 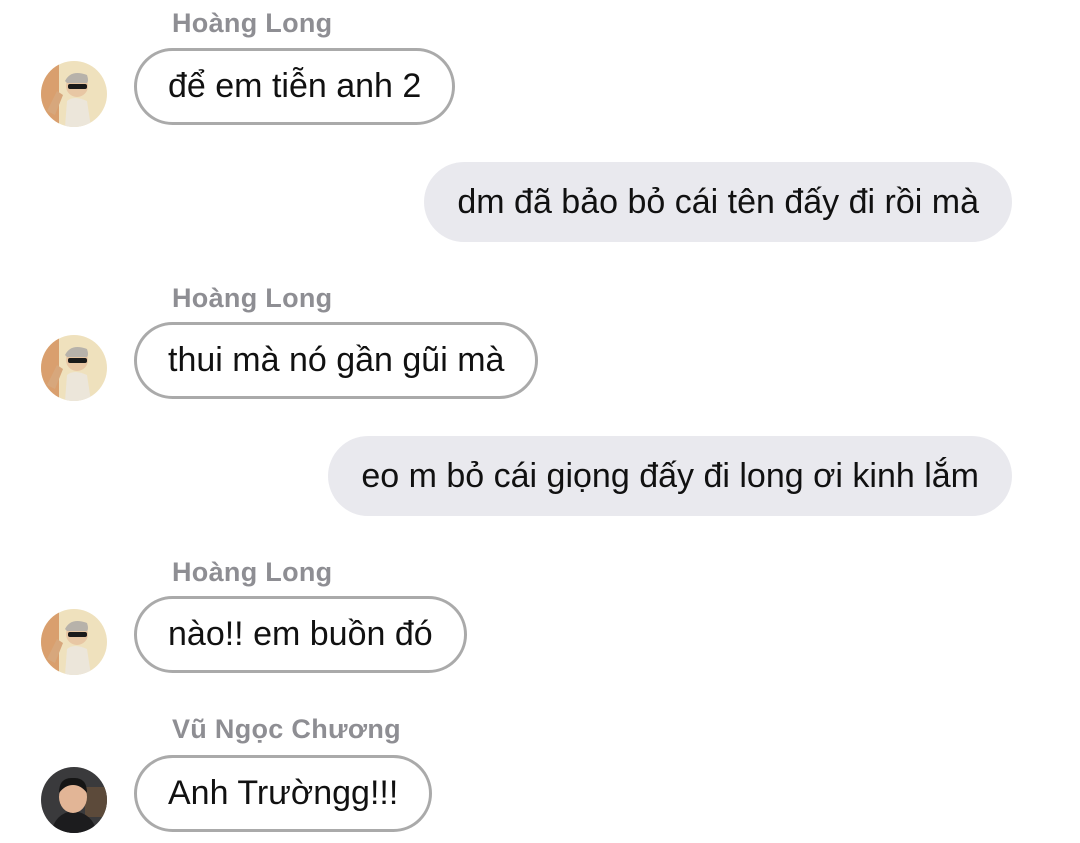 I want to click on message-text: để em tiễn anh 2, so click(x=295, y=86).